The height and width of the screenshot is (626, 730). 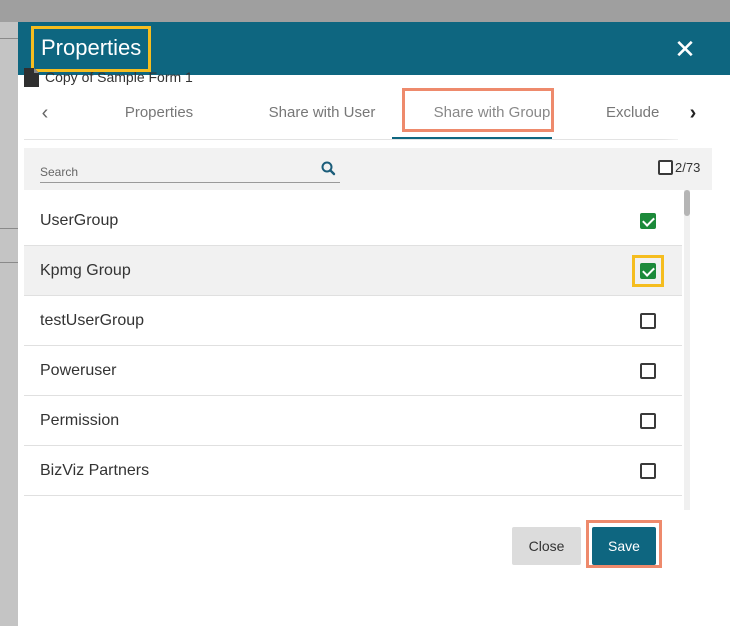 I want to click on document-icon, so click(x=31, y=77).